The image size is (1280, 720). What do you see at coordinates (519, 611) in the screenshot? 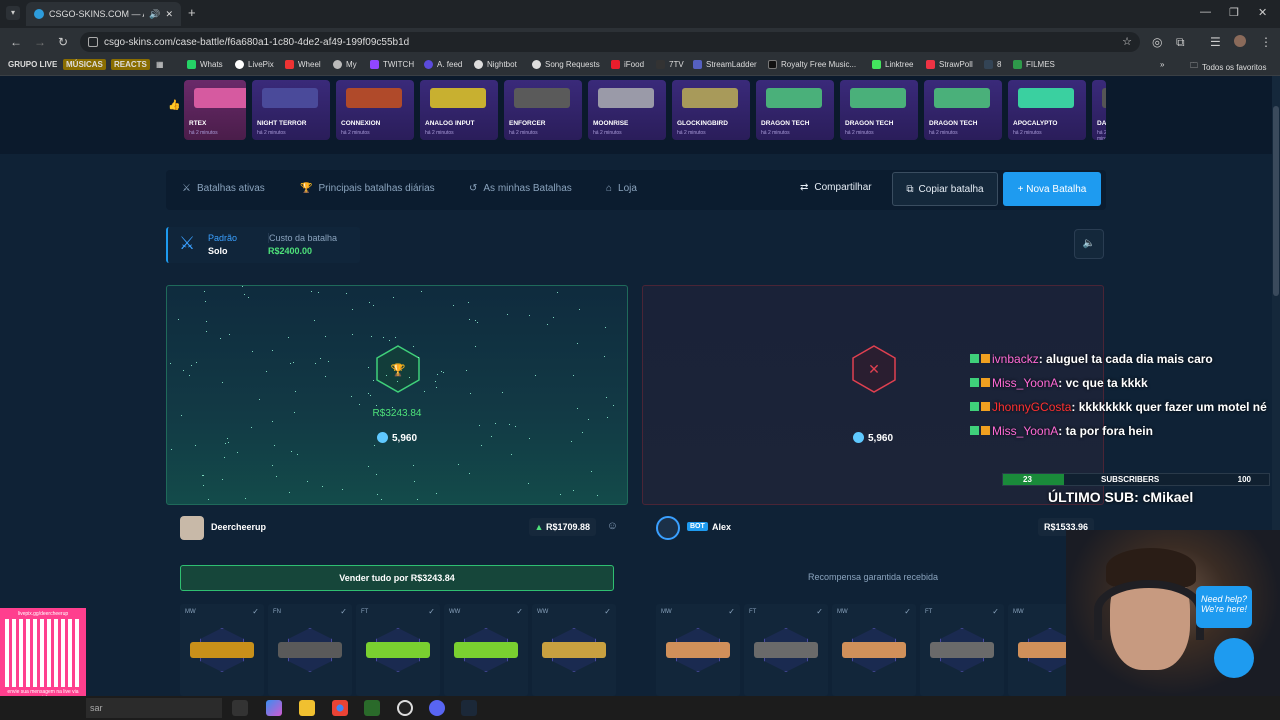
I see `check-icon: ✓` at bounding box center [519, 611].